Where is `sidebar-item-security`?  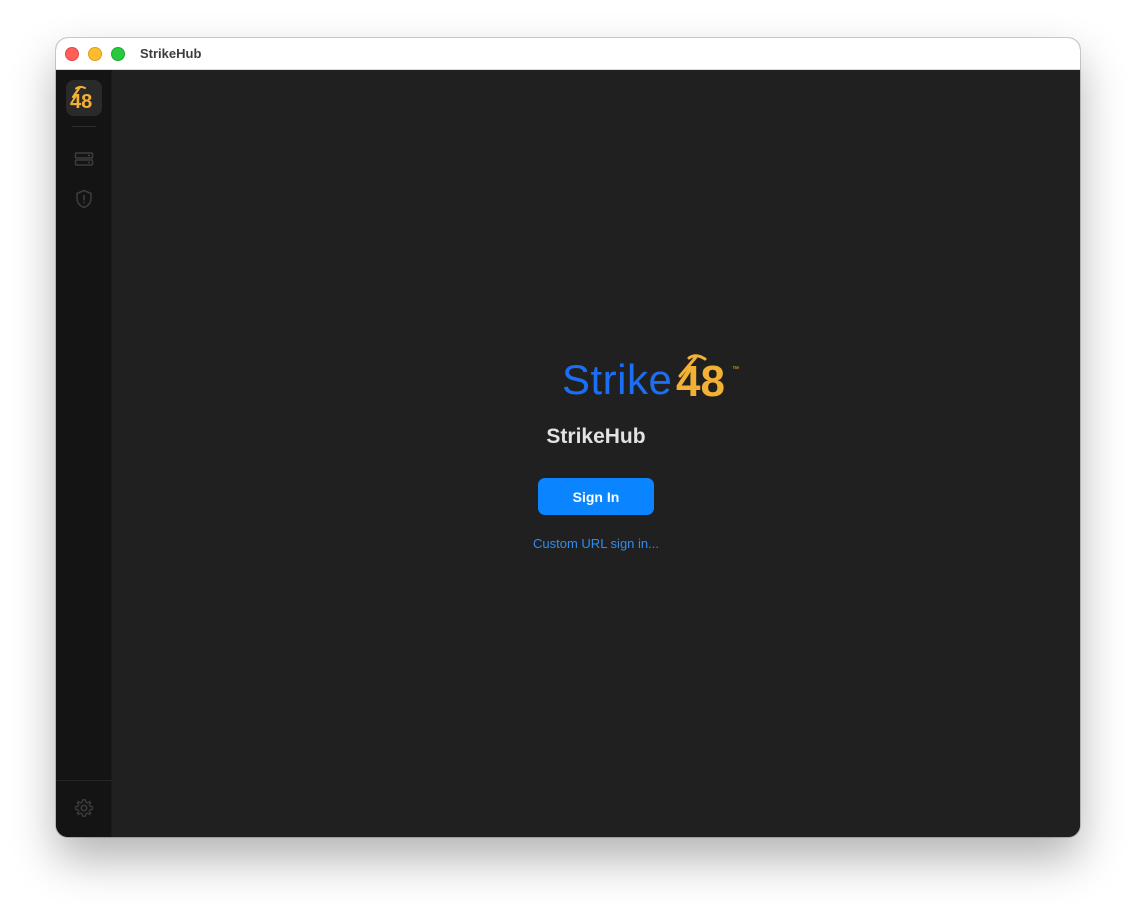 sidebar-item-security is located at coordinates (84, 199).